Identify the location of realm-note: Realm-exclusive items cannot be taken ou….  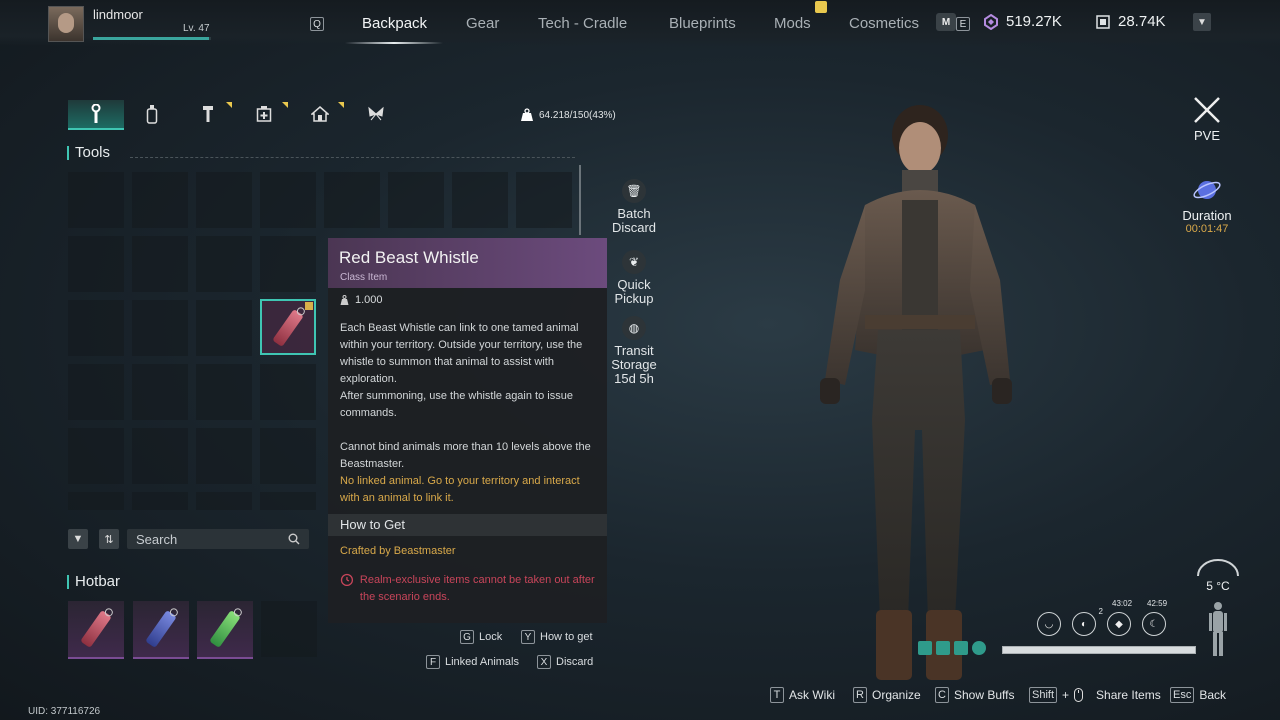
(472, 589).